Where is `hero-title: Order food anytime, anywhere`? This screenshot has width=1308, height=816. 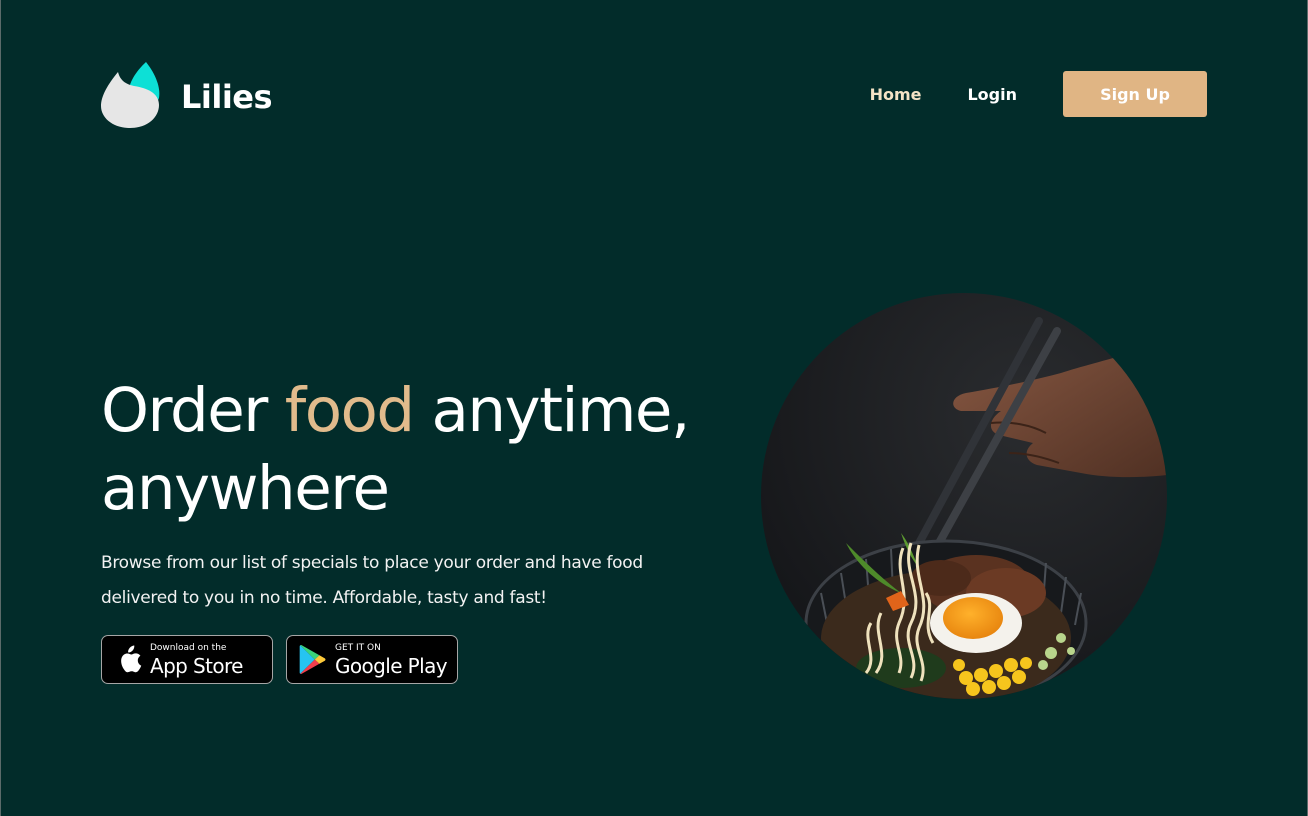
hero-title: Order food anytime, anywhere is located at coordinates (395, 450).